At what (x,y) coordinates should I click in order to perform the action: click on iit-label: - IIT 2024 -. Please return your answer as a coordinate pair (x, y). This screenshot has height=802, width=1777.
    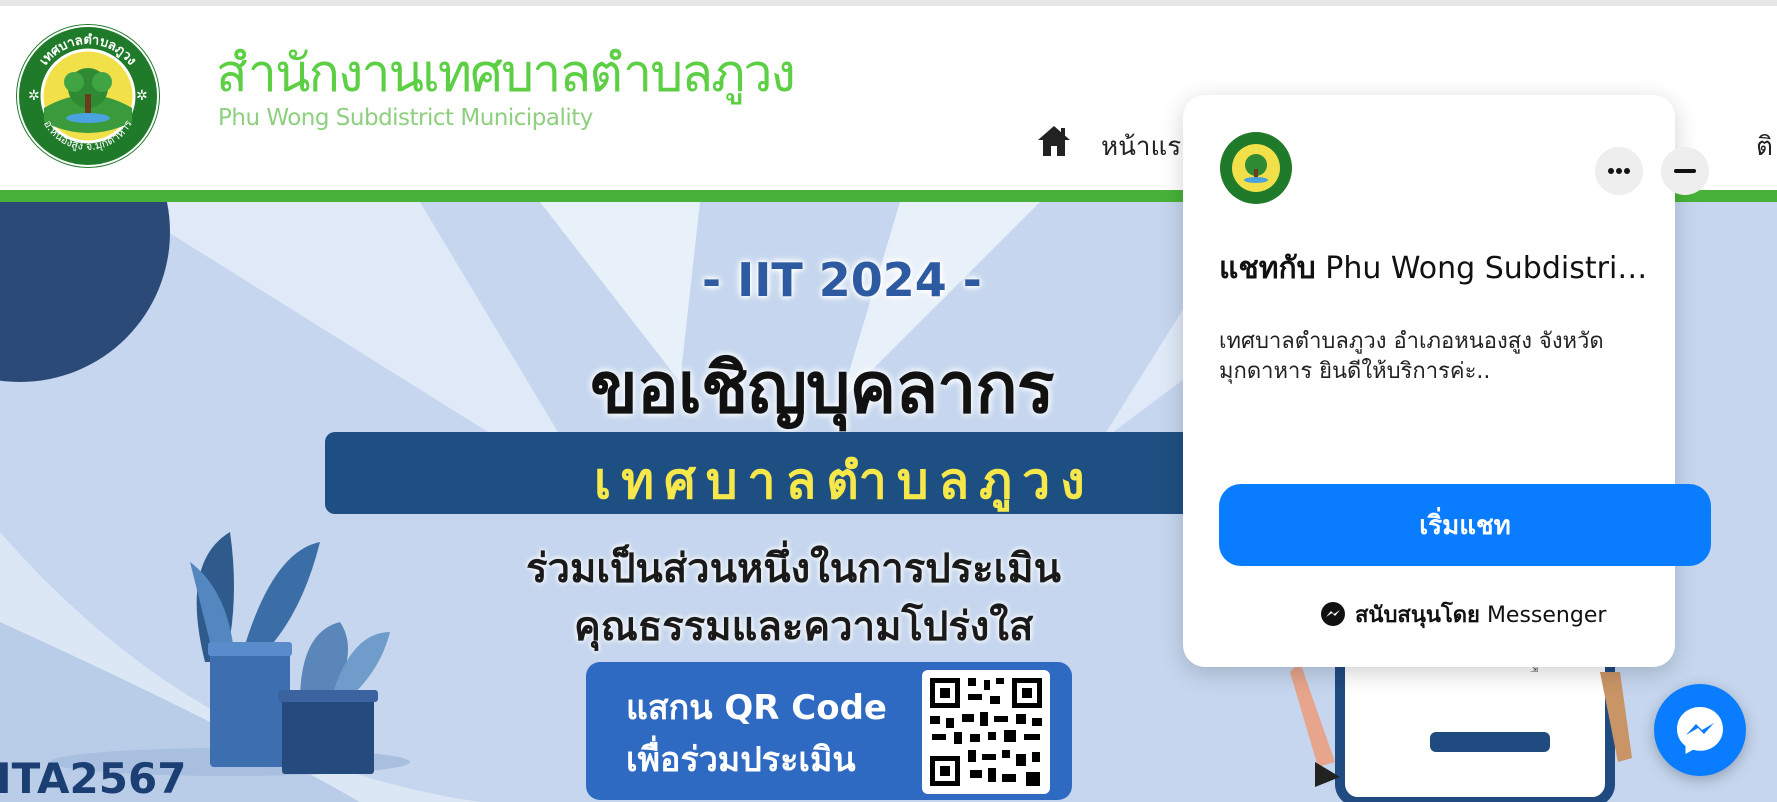
    Looking at the image, I should click on (842, 280).